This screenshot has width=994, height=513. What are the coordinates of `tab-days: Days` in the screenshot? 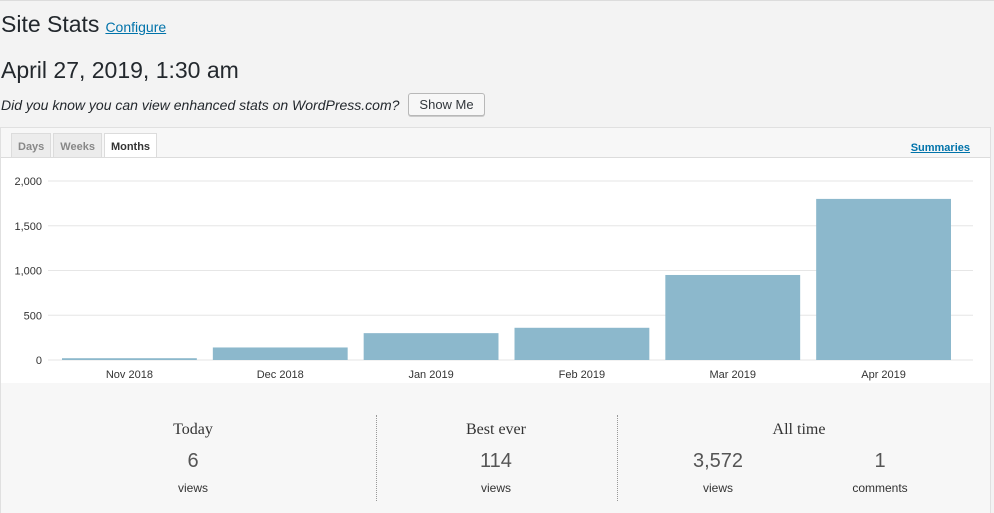 It's located at (31, 145).